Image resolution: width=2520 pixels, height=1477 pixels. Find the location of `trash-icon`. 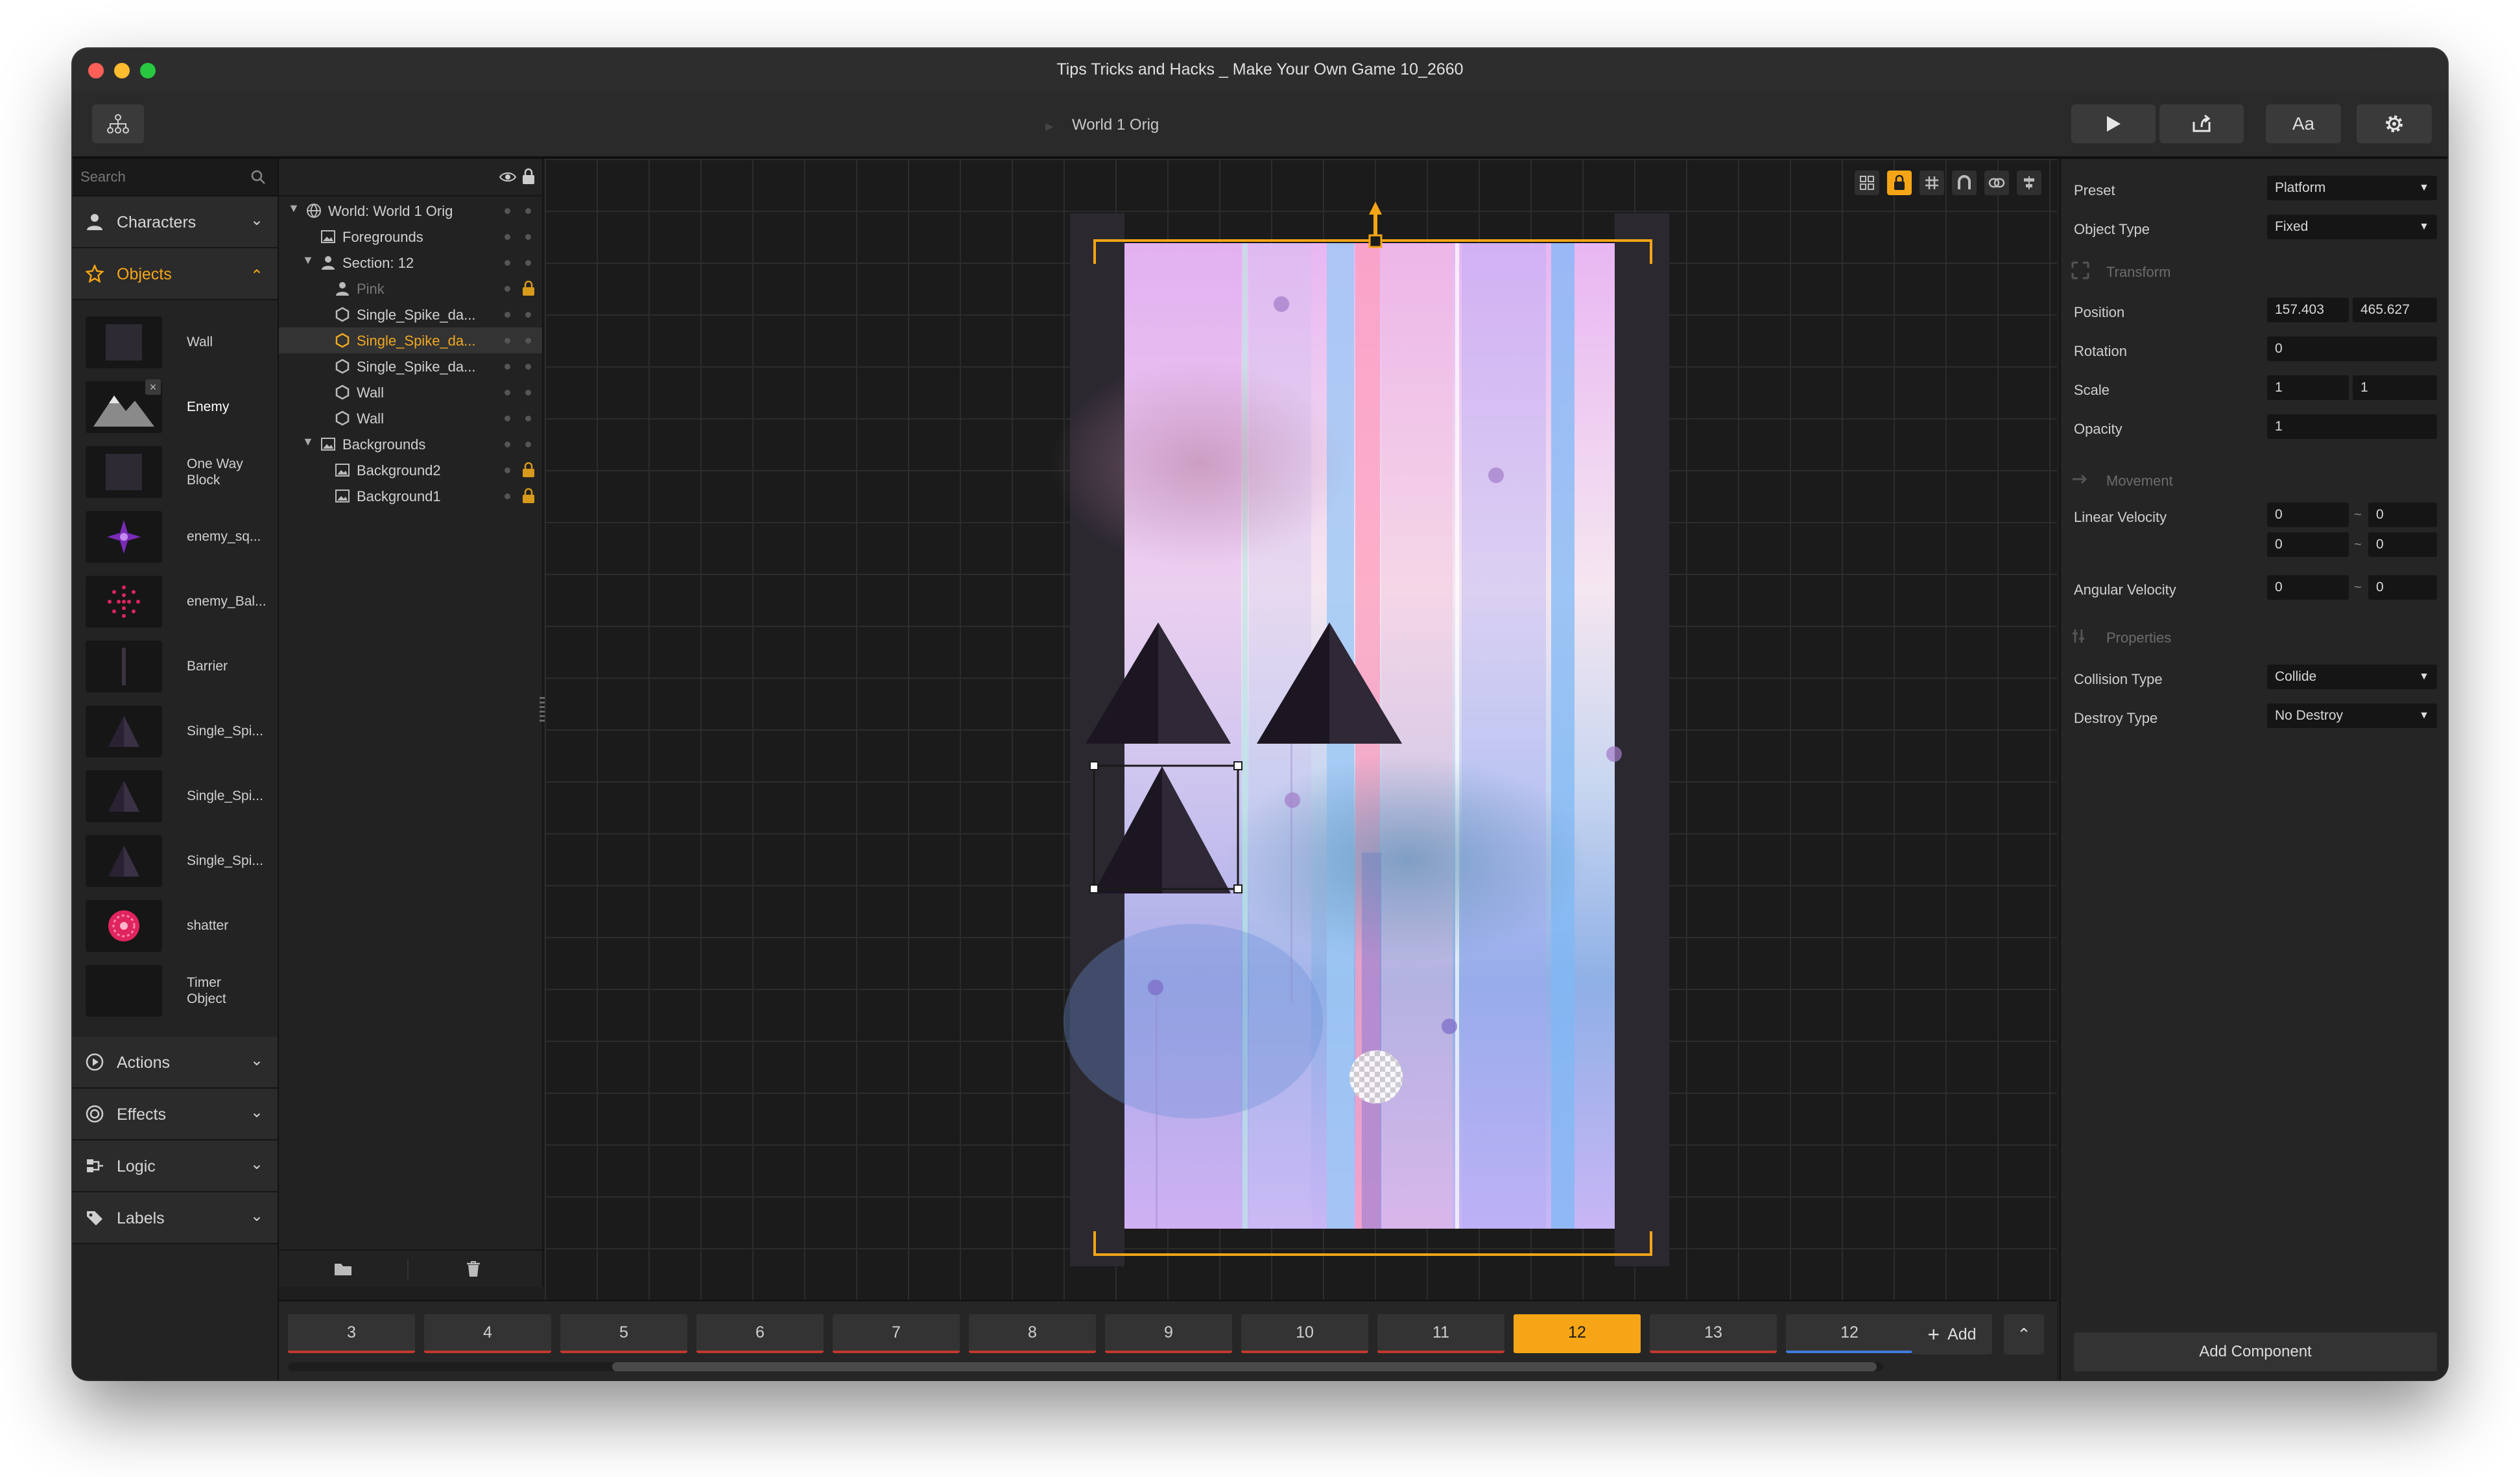

trash-icon is located at coordinates (474, 1269).